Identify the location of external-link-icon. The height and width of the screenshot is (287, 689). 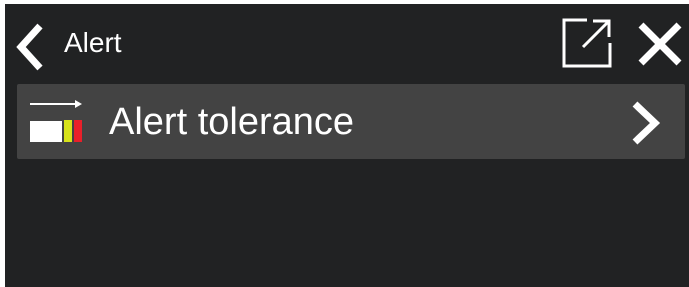
(587, 43).